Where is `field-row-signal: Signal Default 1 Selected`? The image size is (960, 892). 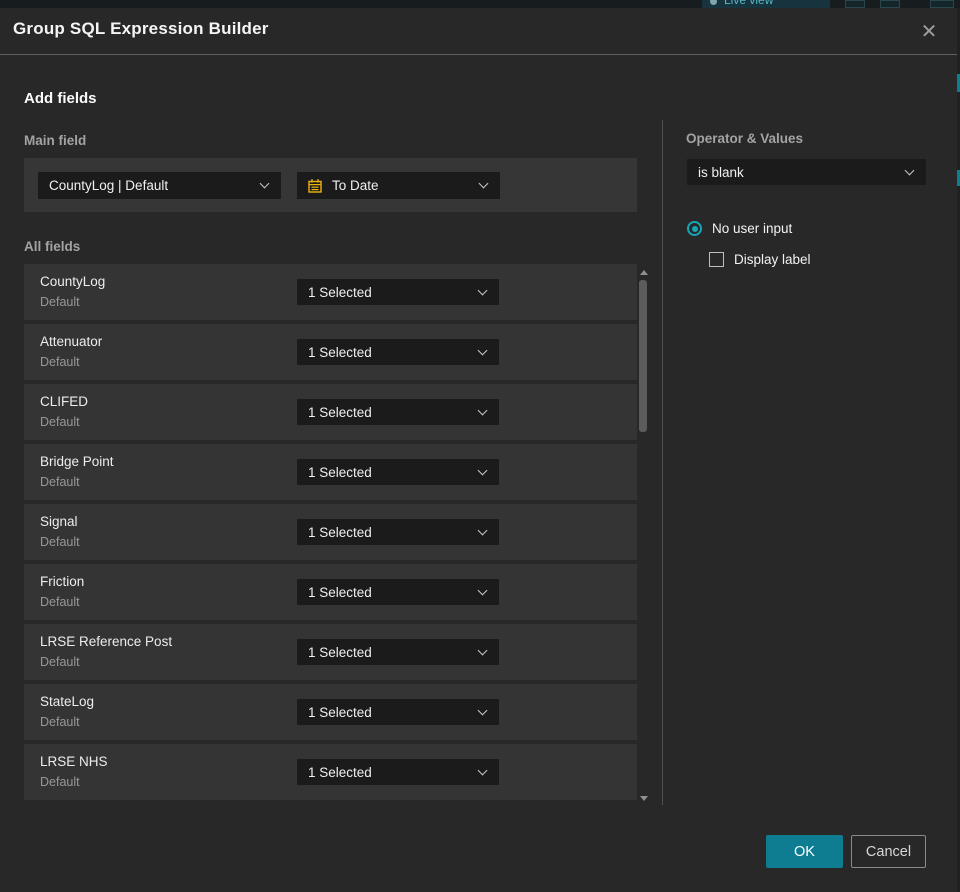 field-row-signal: Signal Default 1 Selected is located at coordinates (330, 532).